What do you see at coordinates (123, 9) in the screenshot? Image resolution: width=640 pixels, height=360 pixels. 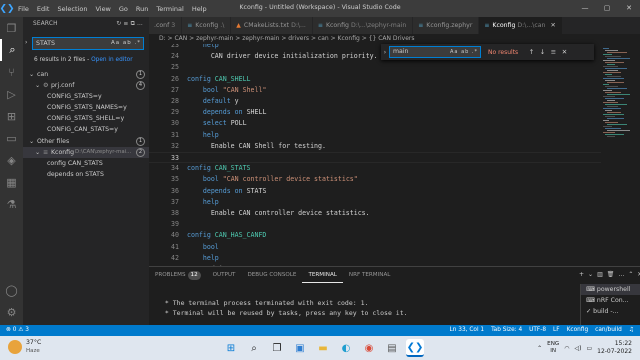 I see `menu-go: Go` at bounding box center [123, 9].